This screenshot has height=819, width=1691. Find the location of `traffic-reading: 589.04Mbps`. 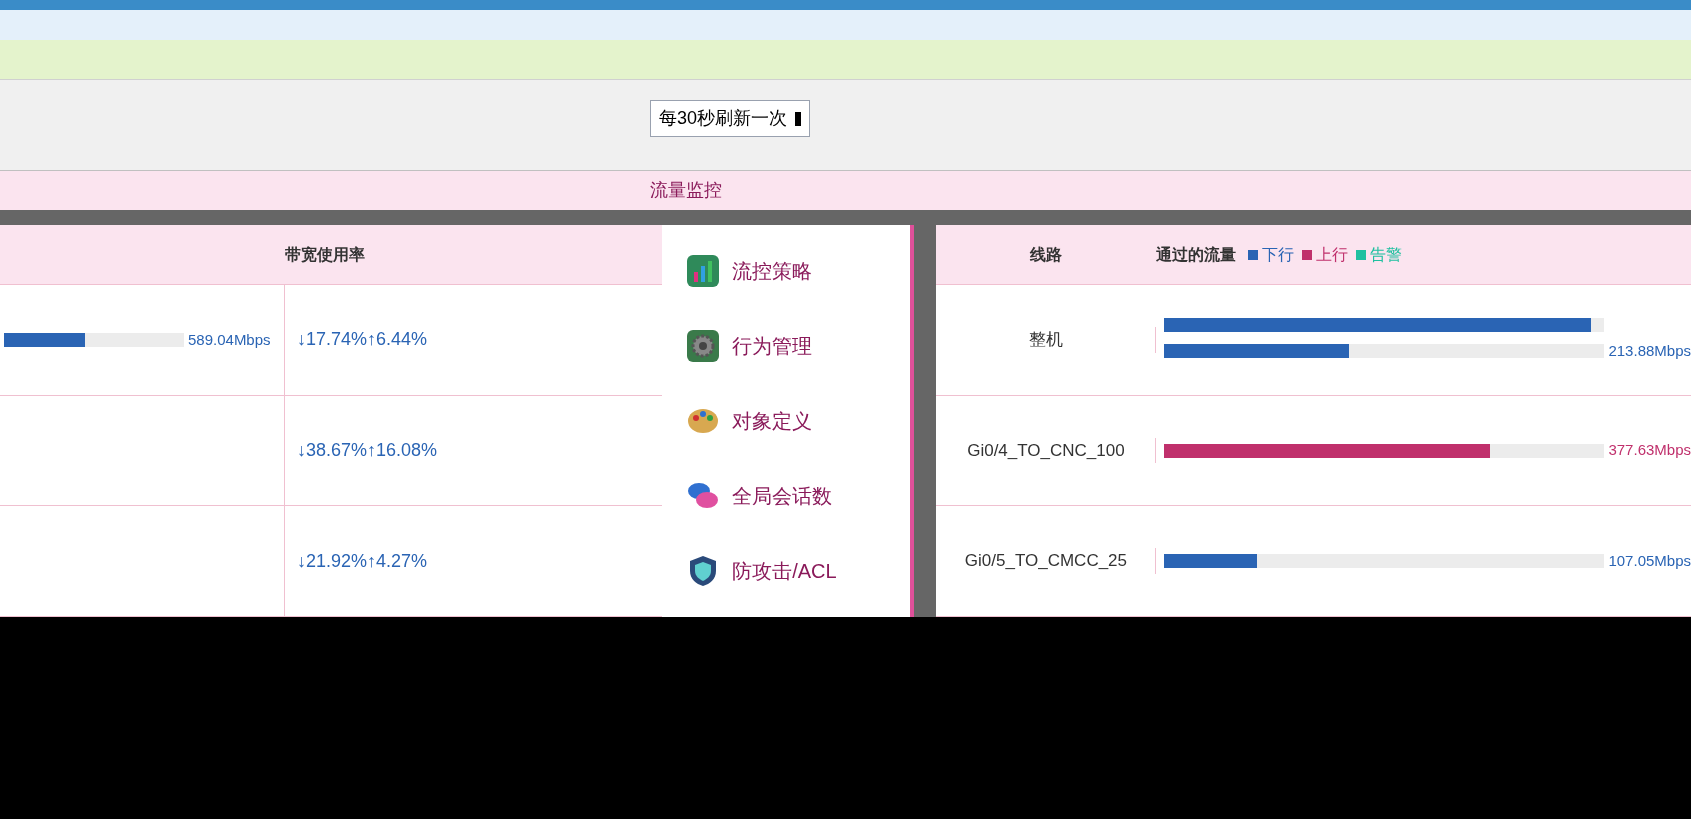

traffic-reading: 589.04Mbps is located at coordinates (229, 339).